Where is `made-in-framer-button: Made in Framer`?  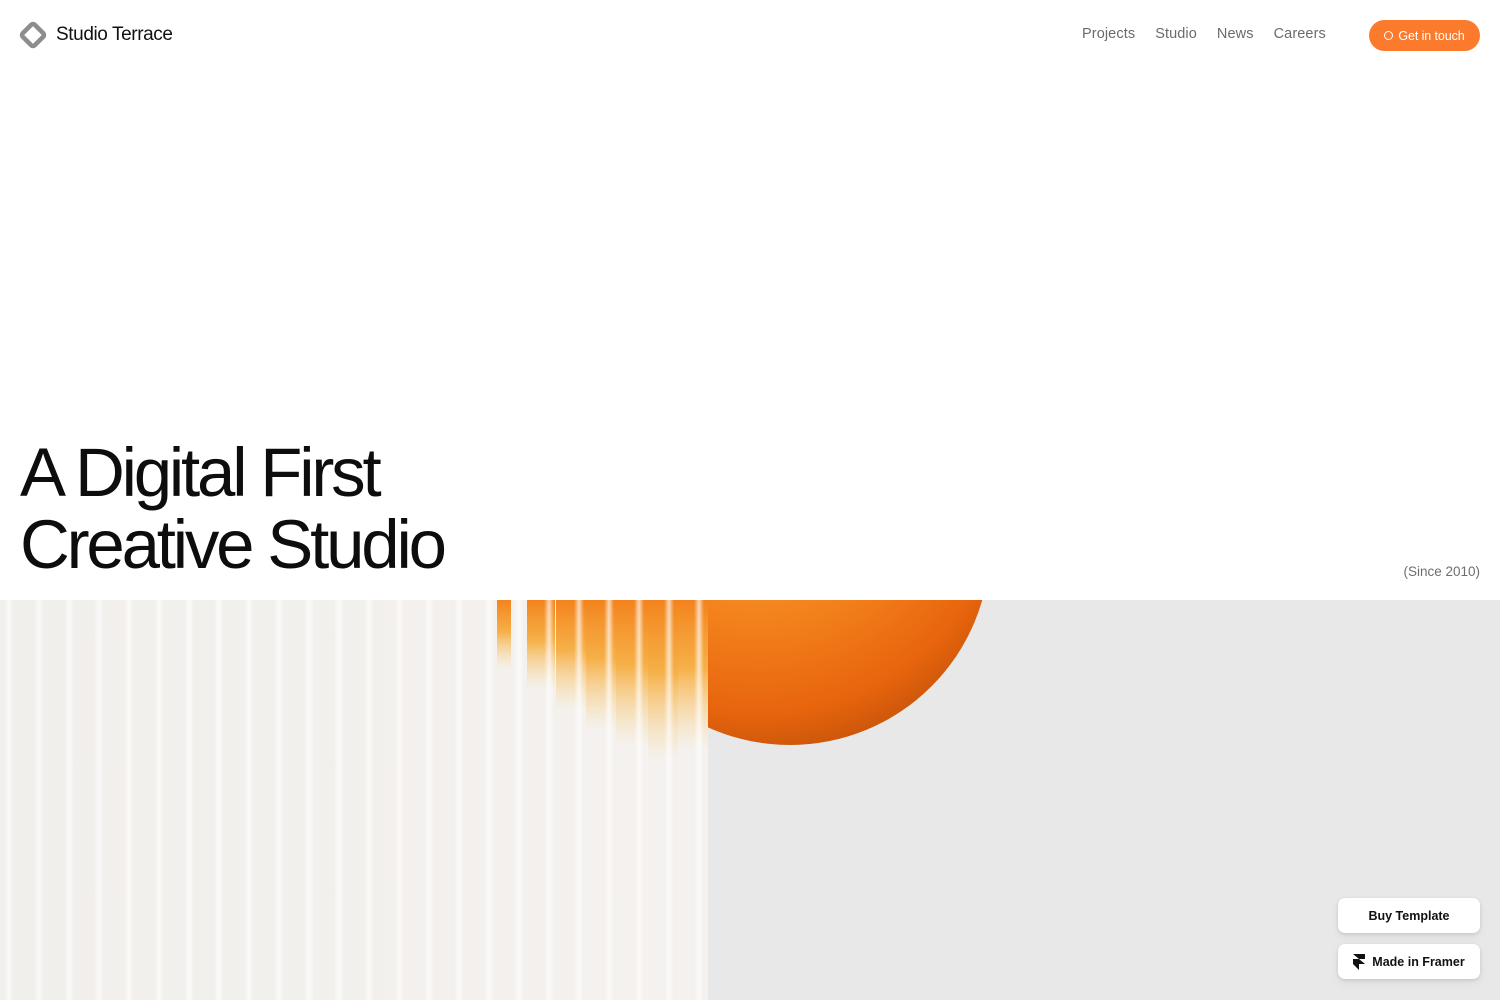 made-in-framer-button: Made in Framer is located at coordinates (1409, 961).